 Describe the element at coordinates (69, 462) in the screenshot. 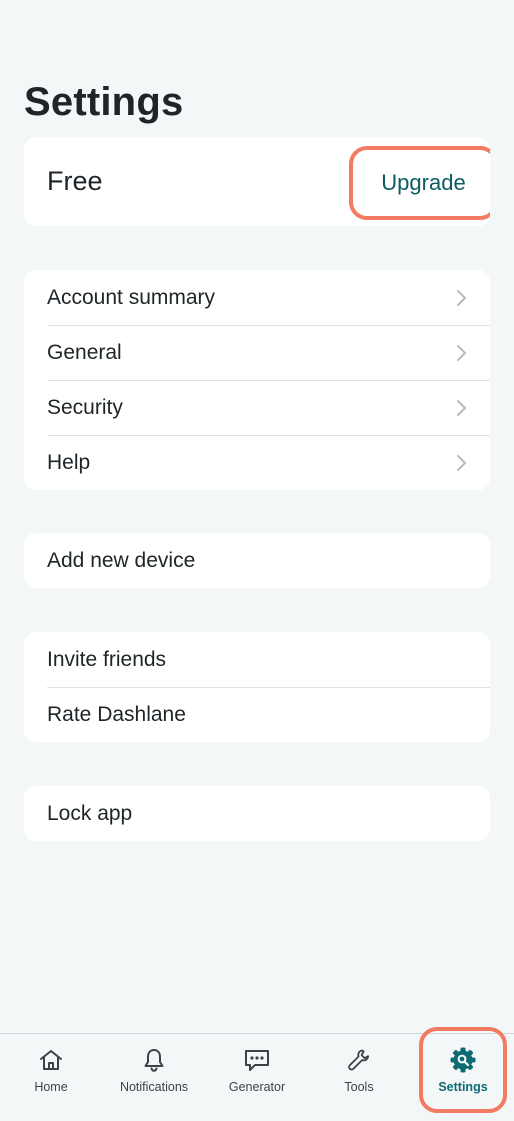

I see `menu-item-label: Help` at that location.